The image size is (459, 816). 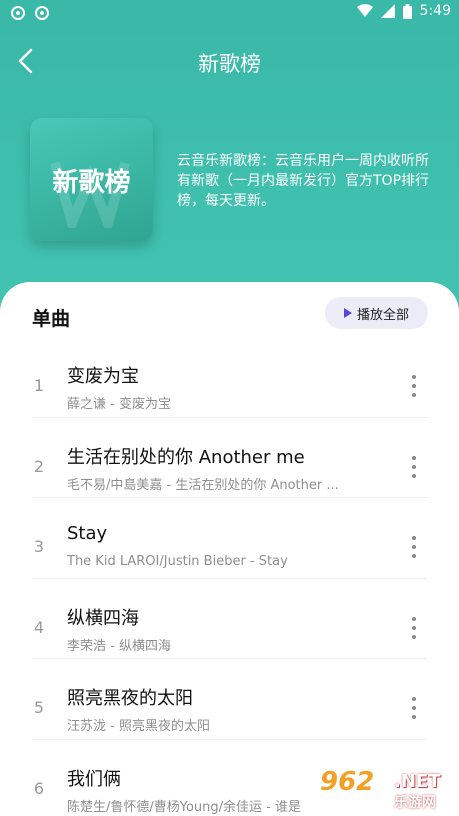 I want to click on cover-title: 新歌榜, so click(x=91, y=183).